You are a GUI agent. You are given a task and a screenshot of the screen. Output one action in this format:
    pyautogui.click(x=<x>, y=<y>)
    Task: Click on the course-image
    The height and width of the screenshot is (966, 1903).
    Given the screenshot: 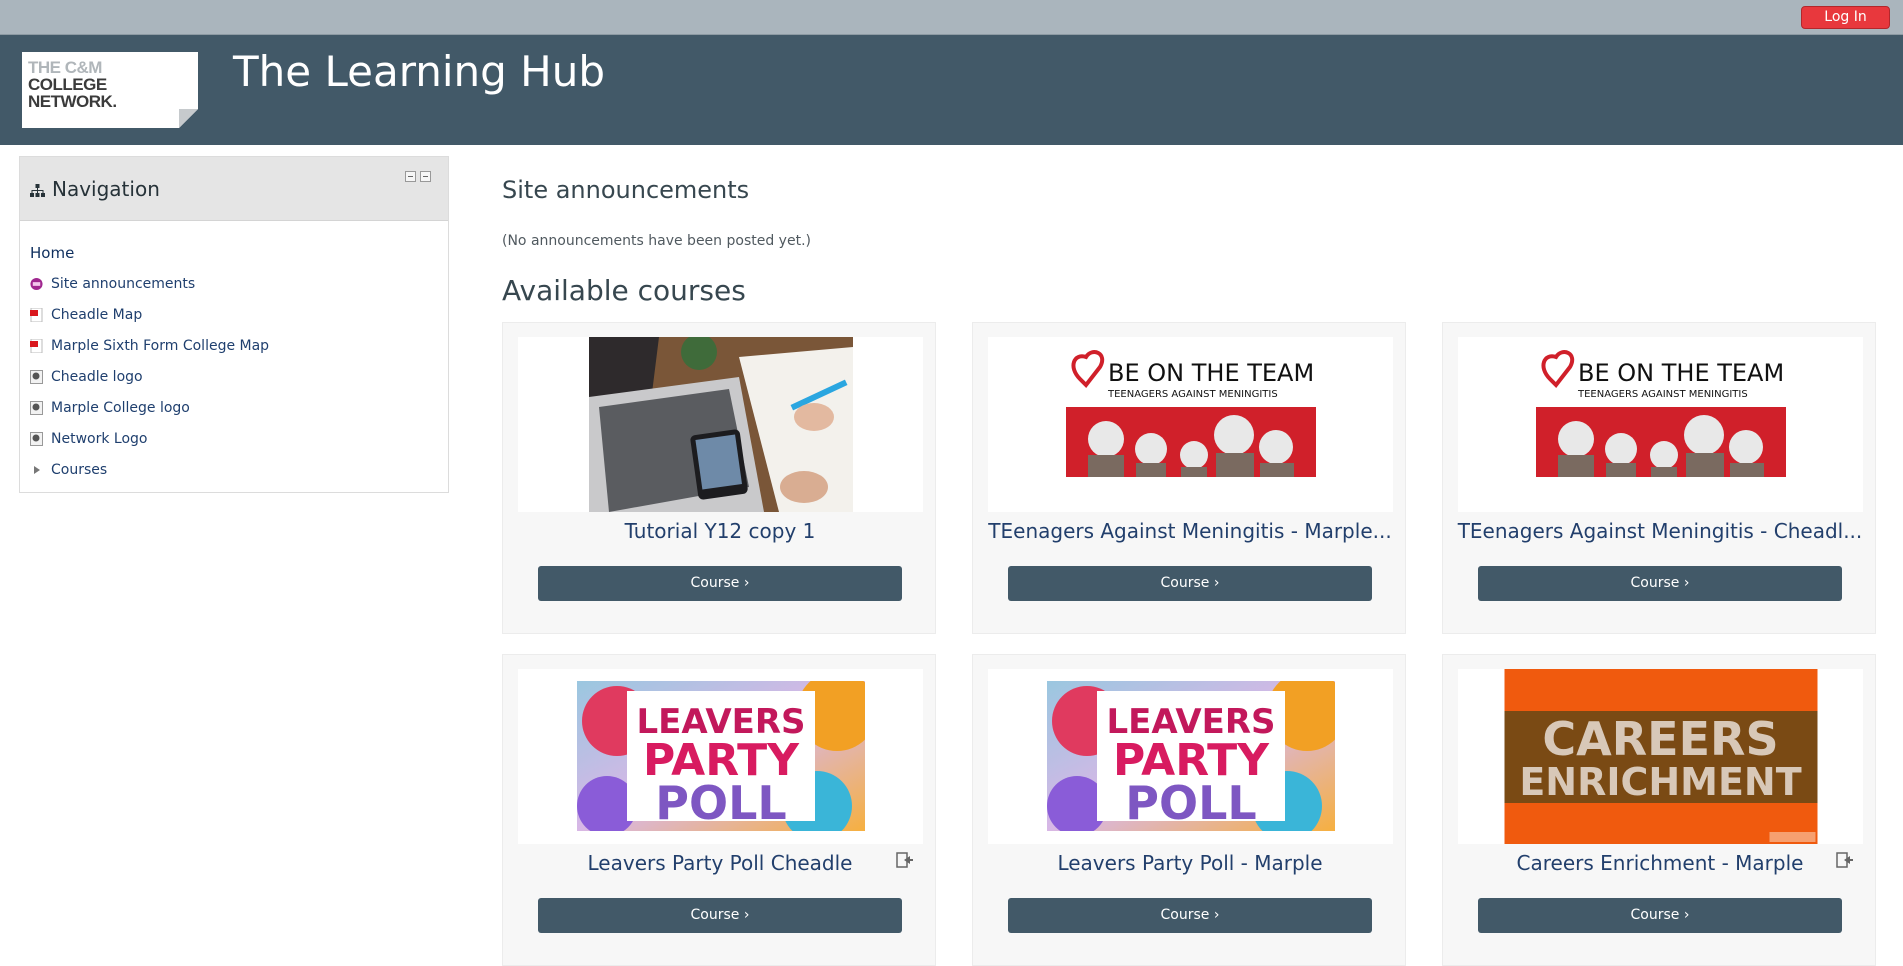 What is the action you would take?
    pyautogui.click(x=720, y=424)
    